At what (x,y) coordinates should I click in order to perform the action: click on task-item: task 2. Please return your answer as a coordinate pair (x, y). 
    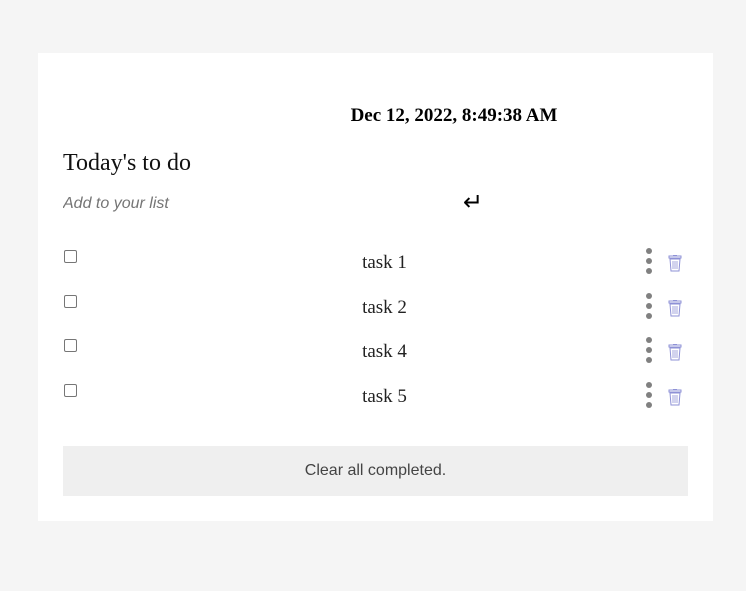
    Looking at the image, I should click on (375, 309).